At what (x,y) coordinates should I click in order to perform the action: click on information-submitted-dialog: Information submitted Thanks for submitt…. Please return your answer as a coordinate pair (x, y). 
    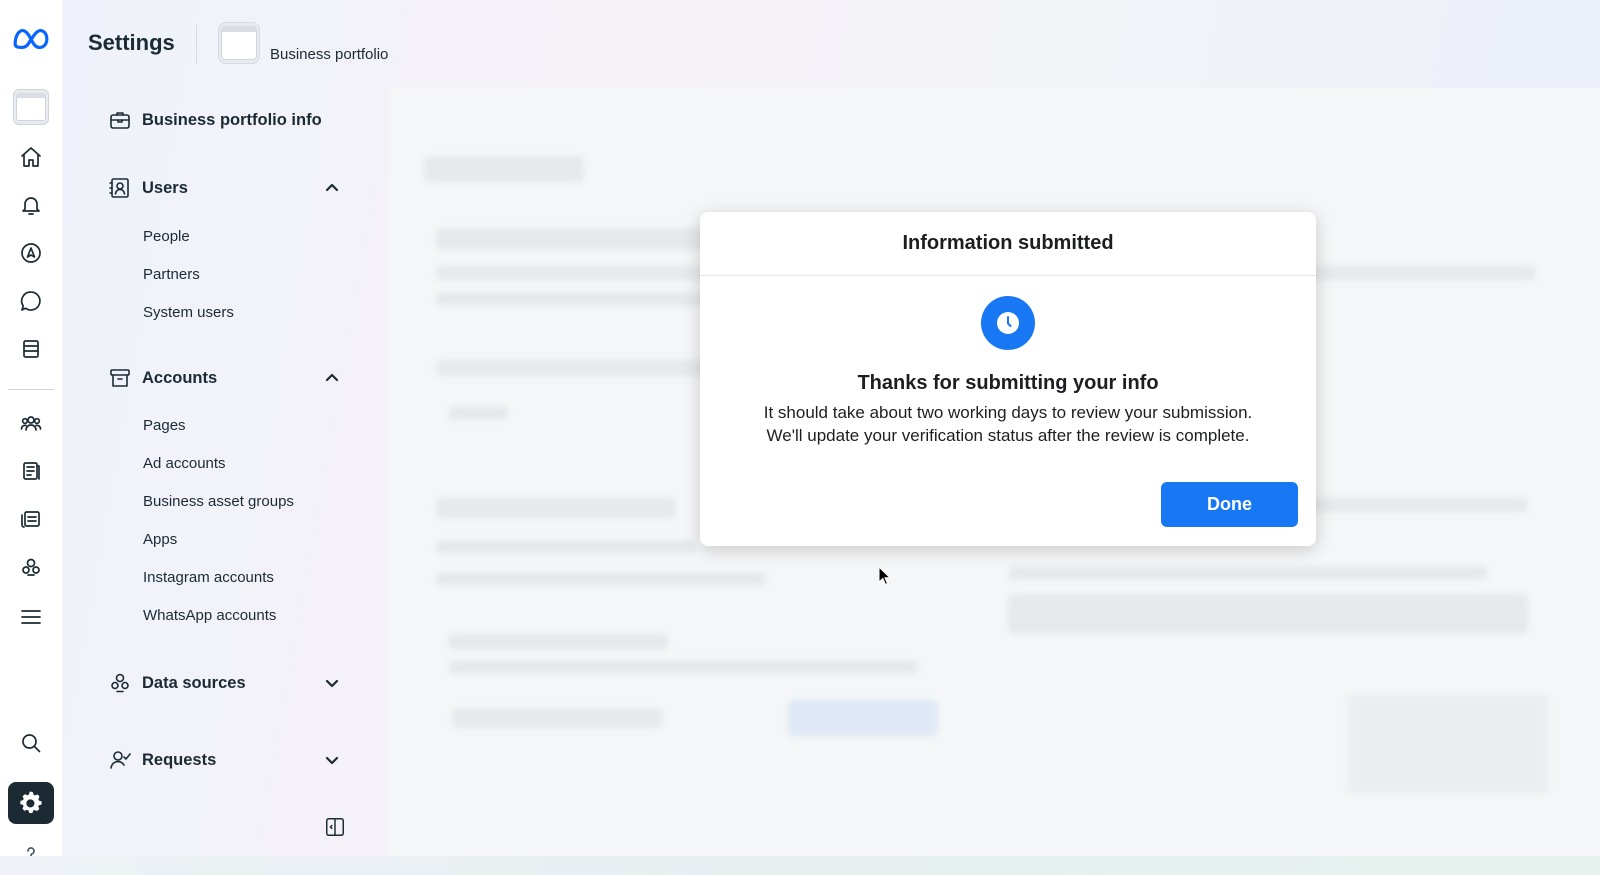
    Looking at the image, I should click on (1008, 379).